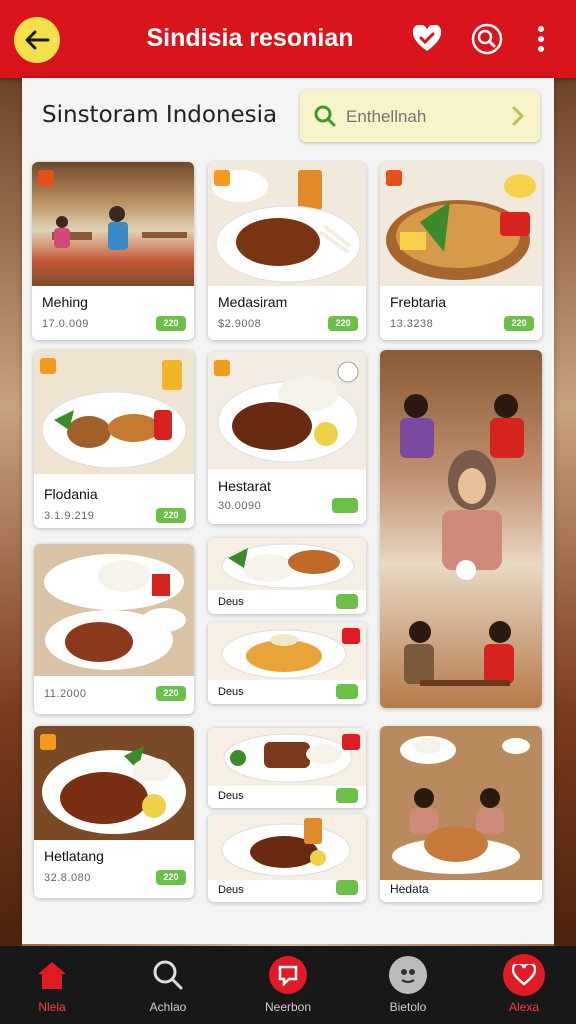  I want to click on satay-plate-image, so click(114, 412).